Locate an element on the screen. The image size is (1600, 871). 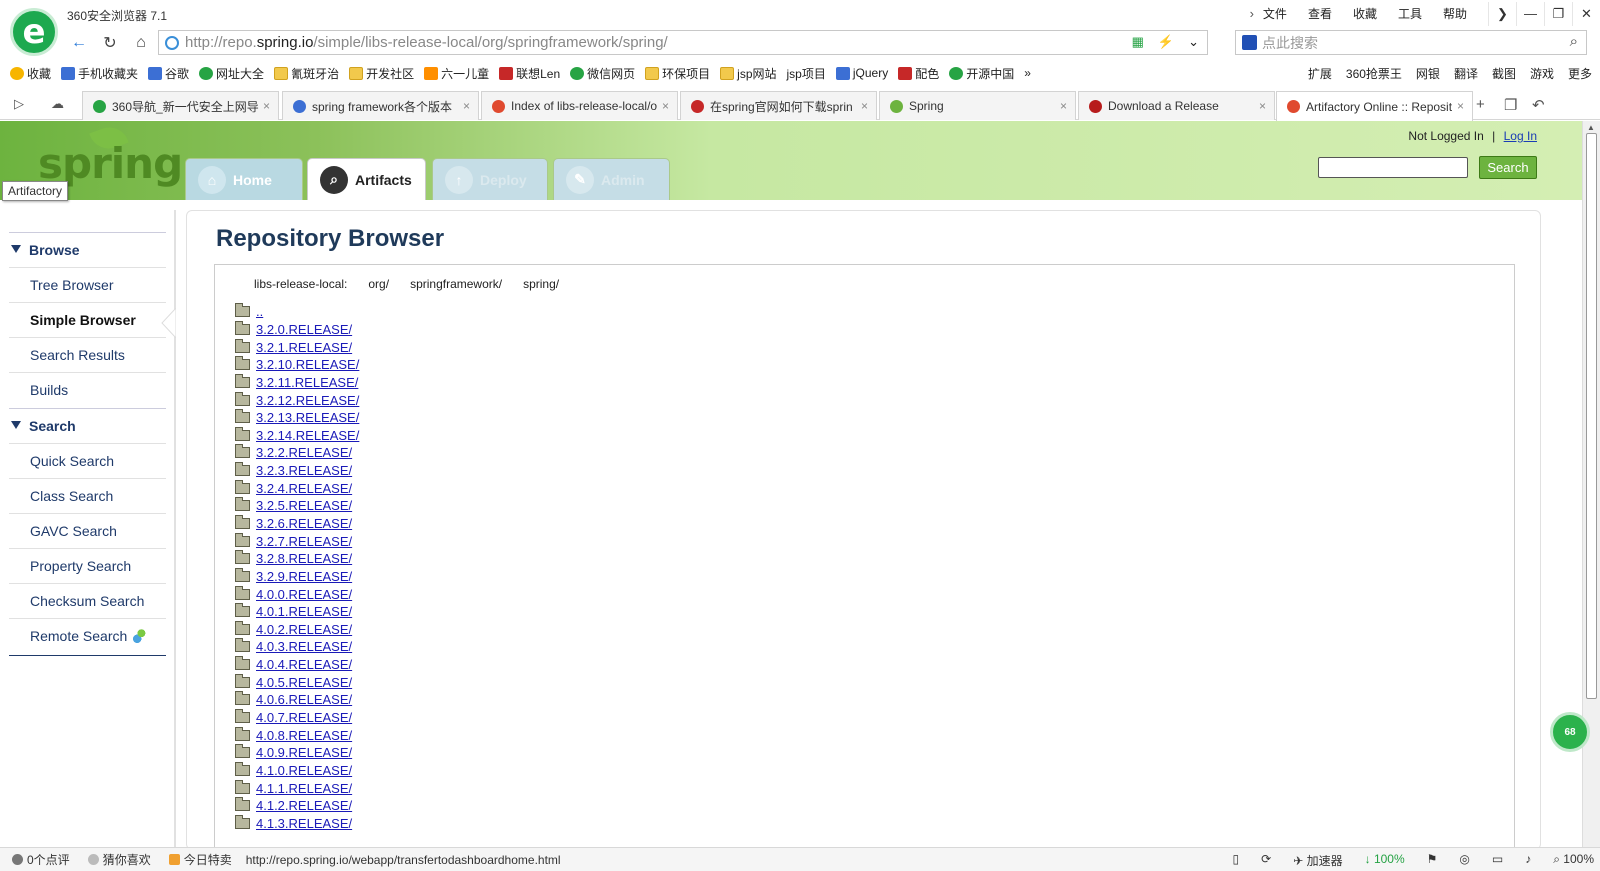
directory-link: 4.0.0.RELEASE/ is located at coordinates (304, 594).